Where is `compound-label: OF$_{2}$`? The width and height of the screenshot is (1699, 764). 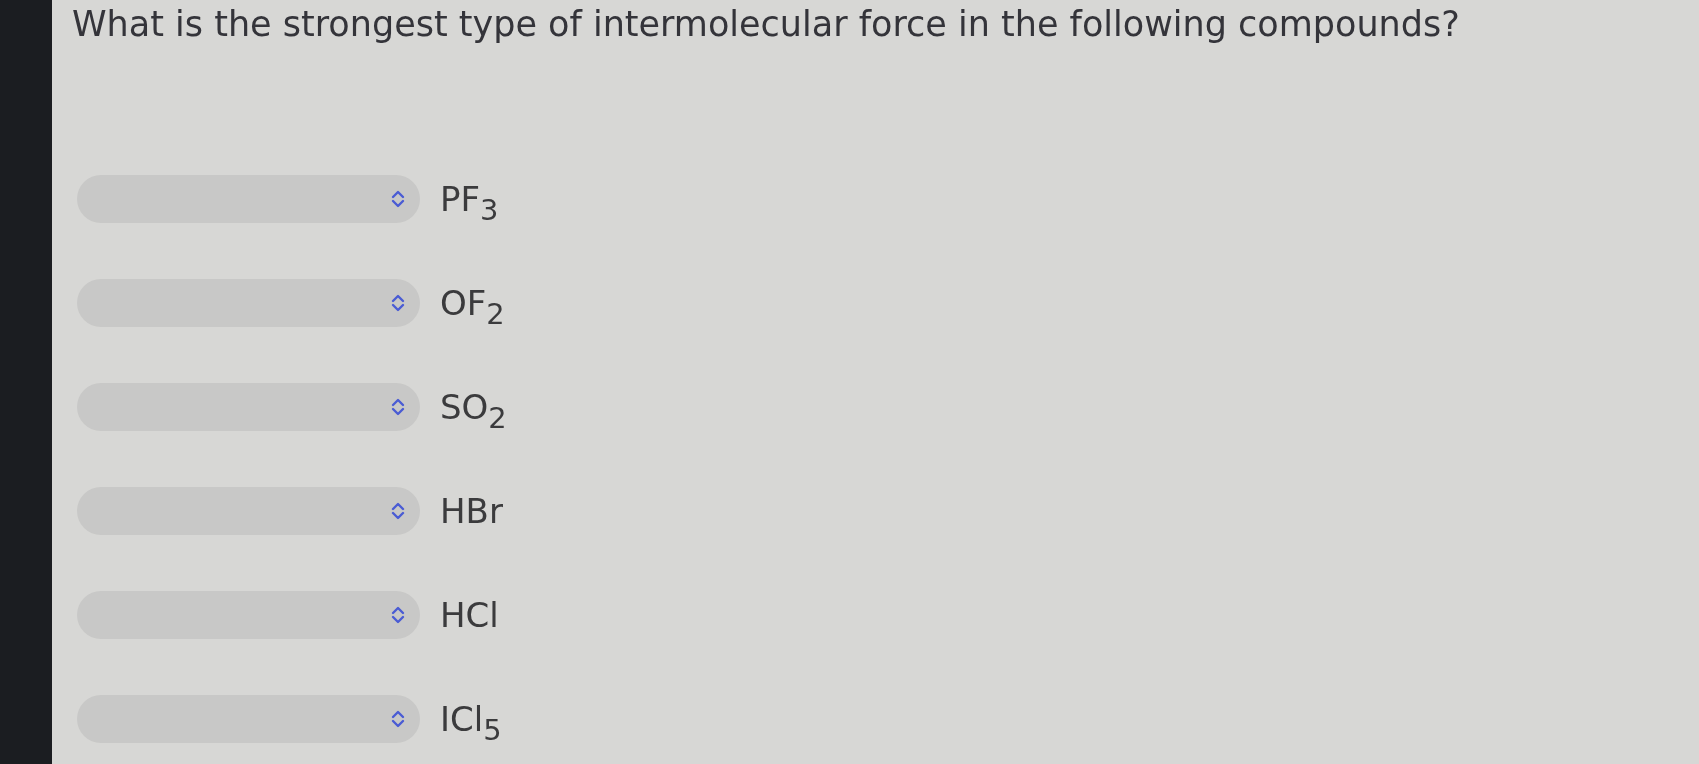
compound-label: OF$_{2}$ is located at coordinates (472, 303).